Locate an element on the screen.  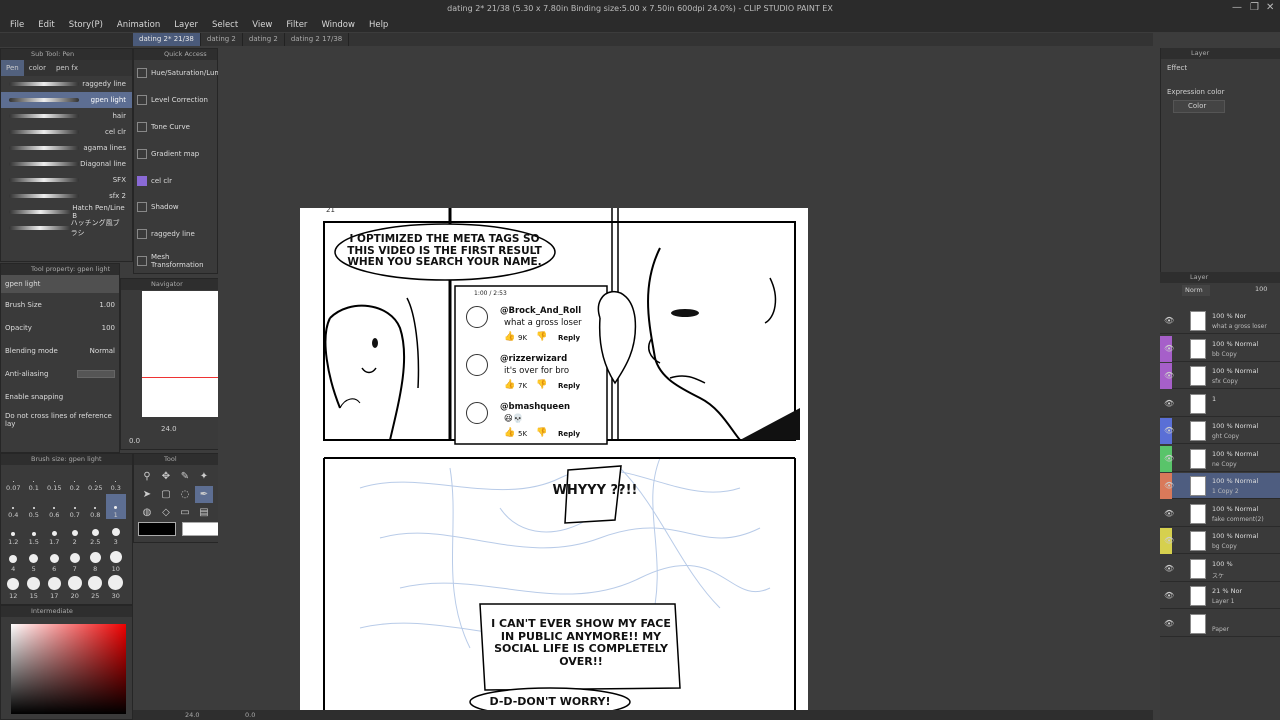
antialias-selector is located at coordinates (96, 373).